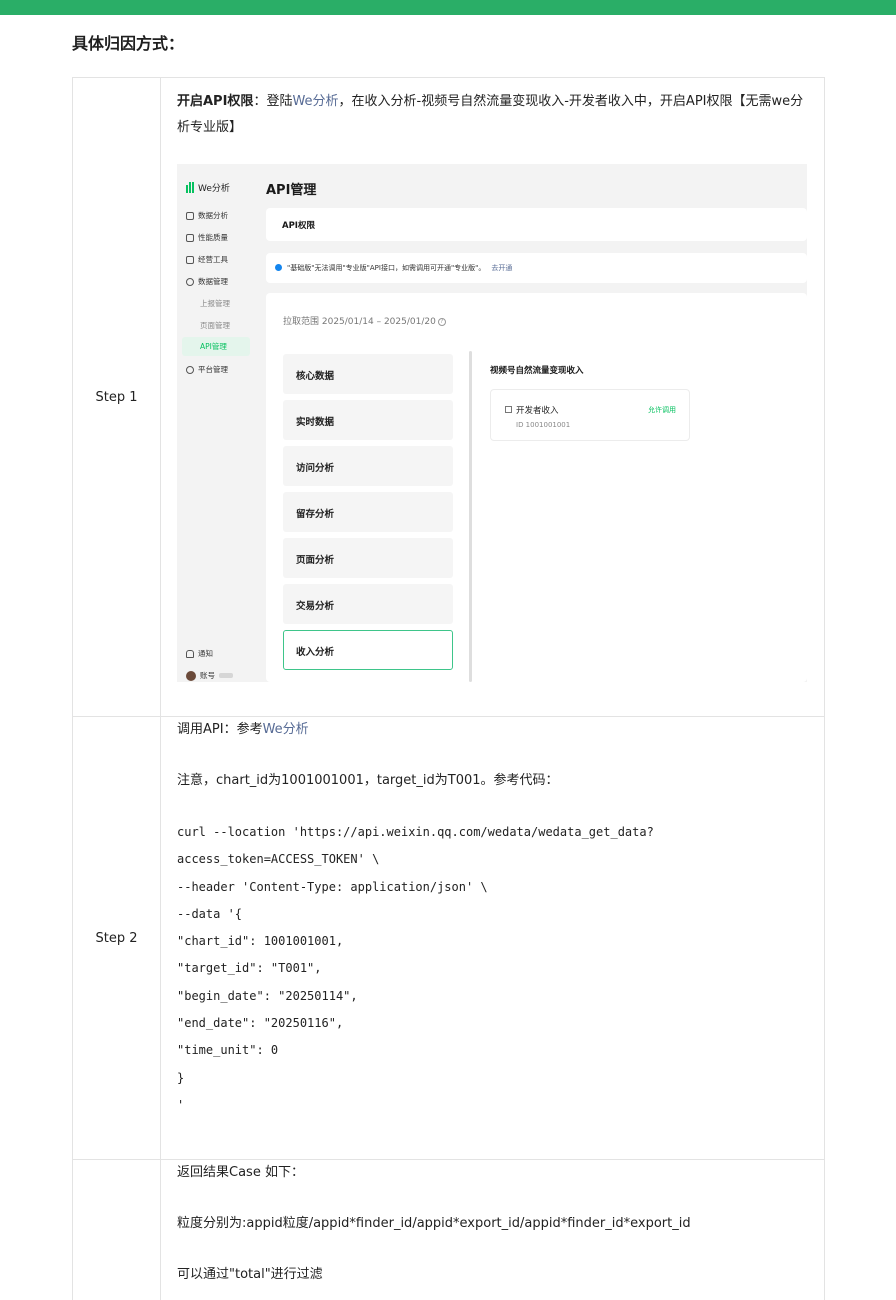  I want to click on notice-text: "基础版"无法调用"专业版"API接口，如需调用可开通"专业版"。, so click(386, 268).